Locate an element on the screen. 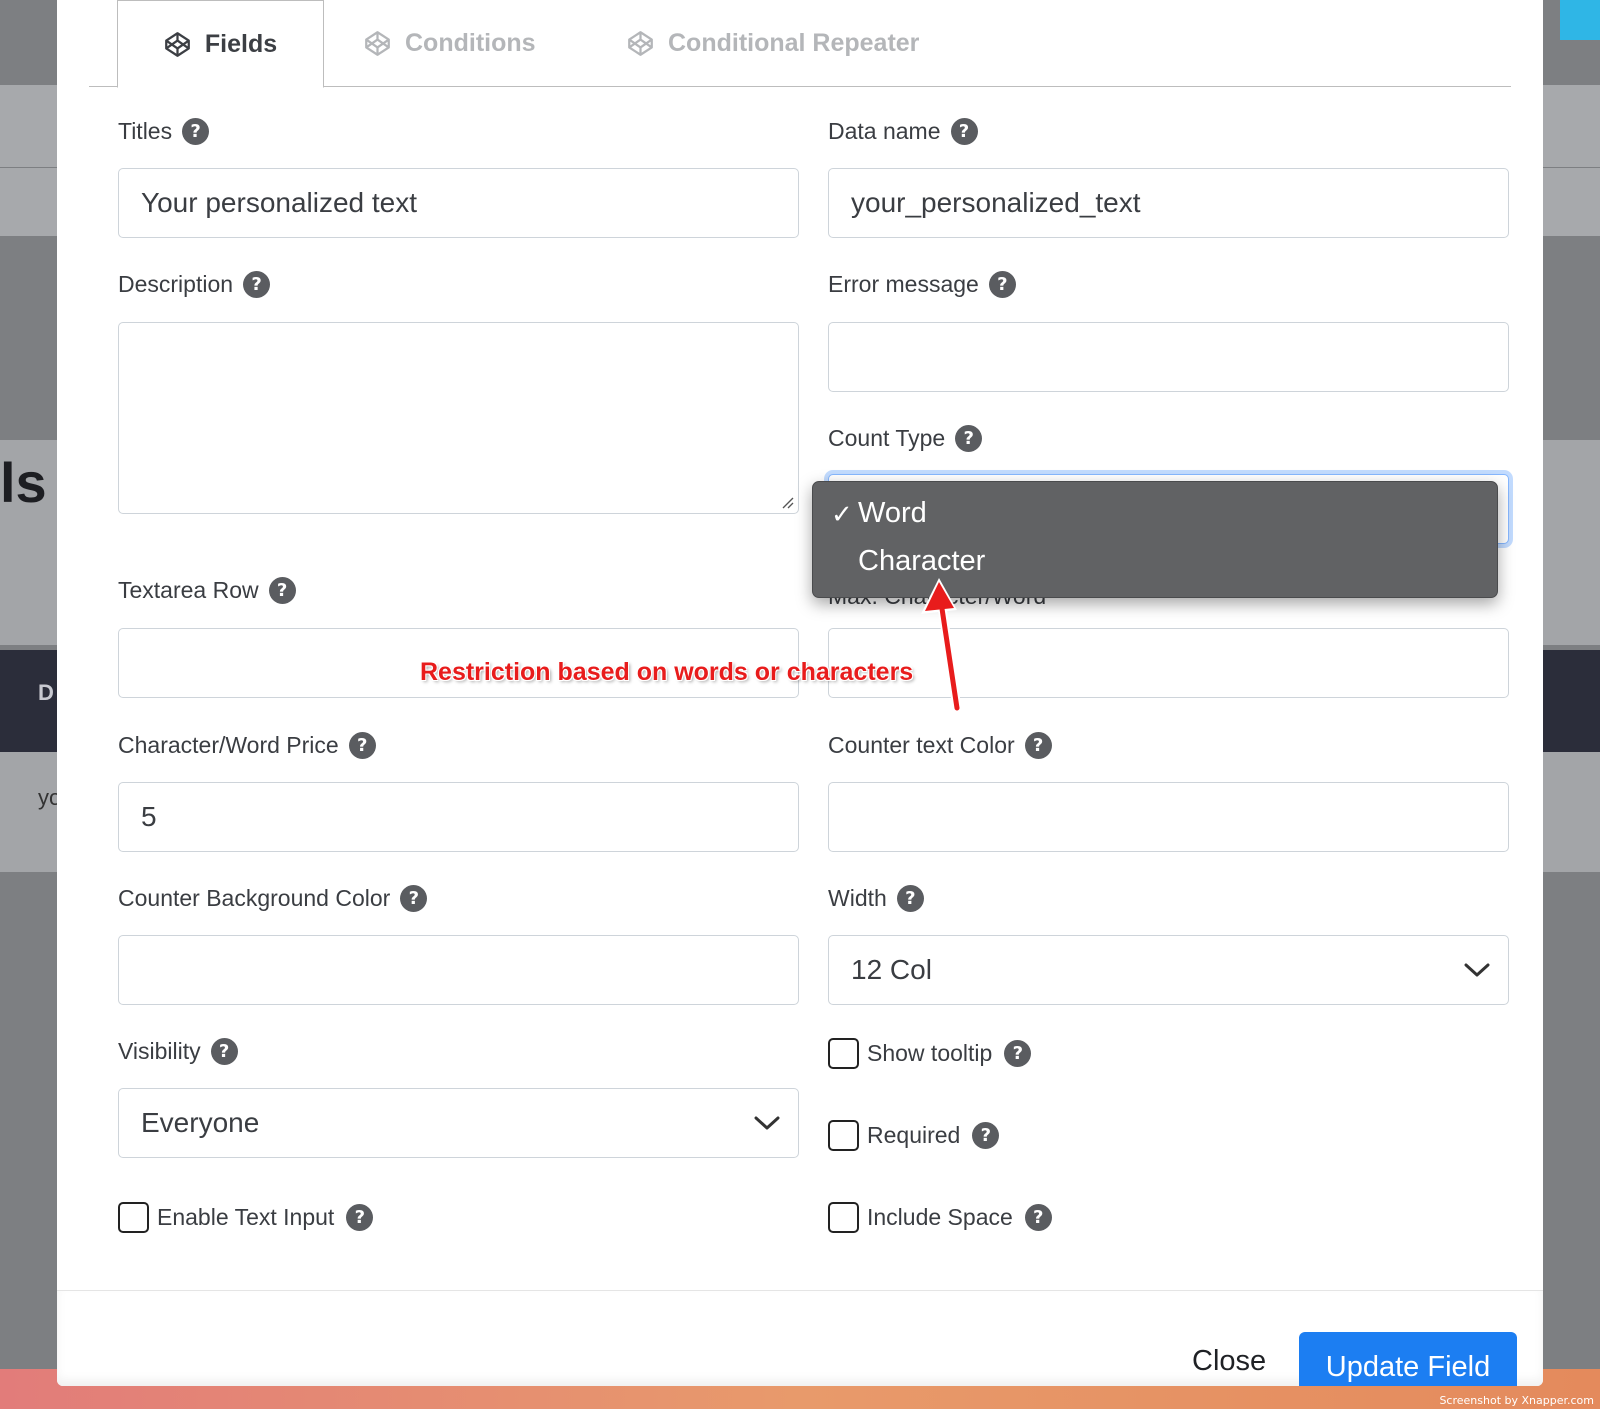 The image size is (1600, 1409). show-tooltip-checkbox is located at coordinates (843, 1053).